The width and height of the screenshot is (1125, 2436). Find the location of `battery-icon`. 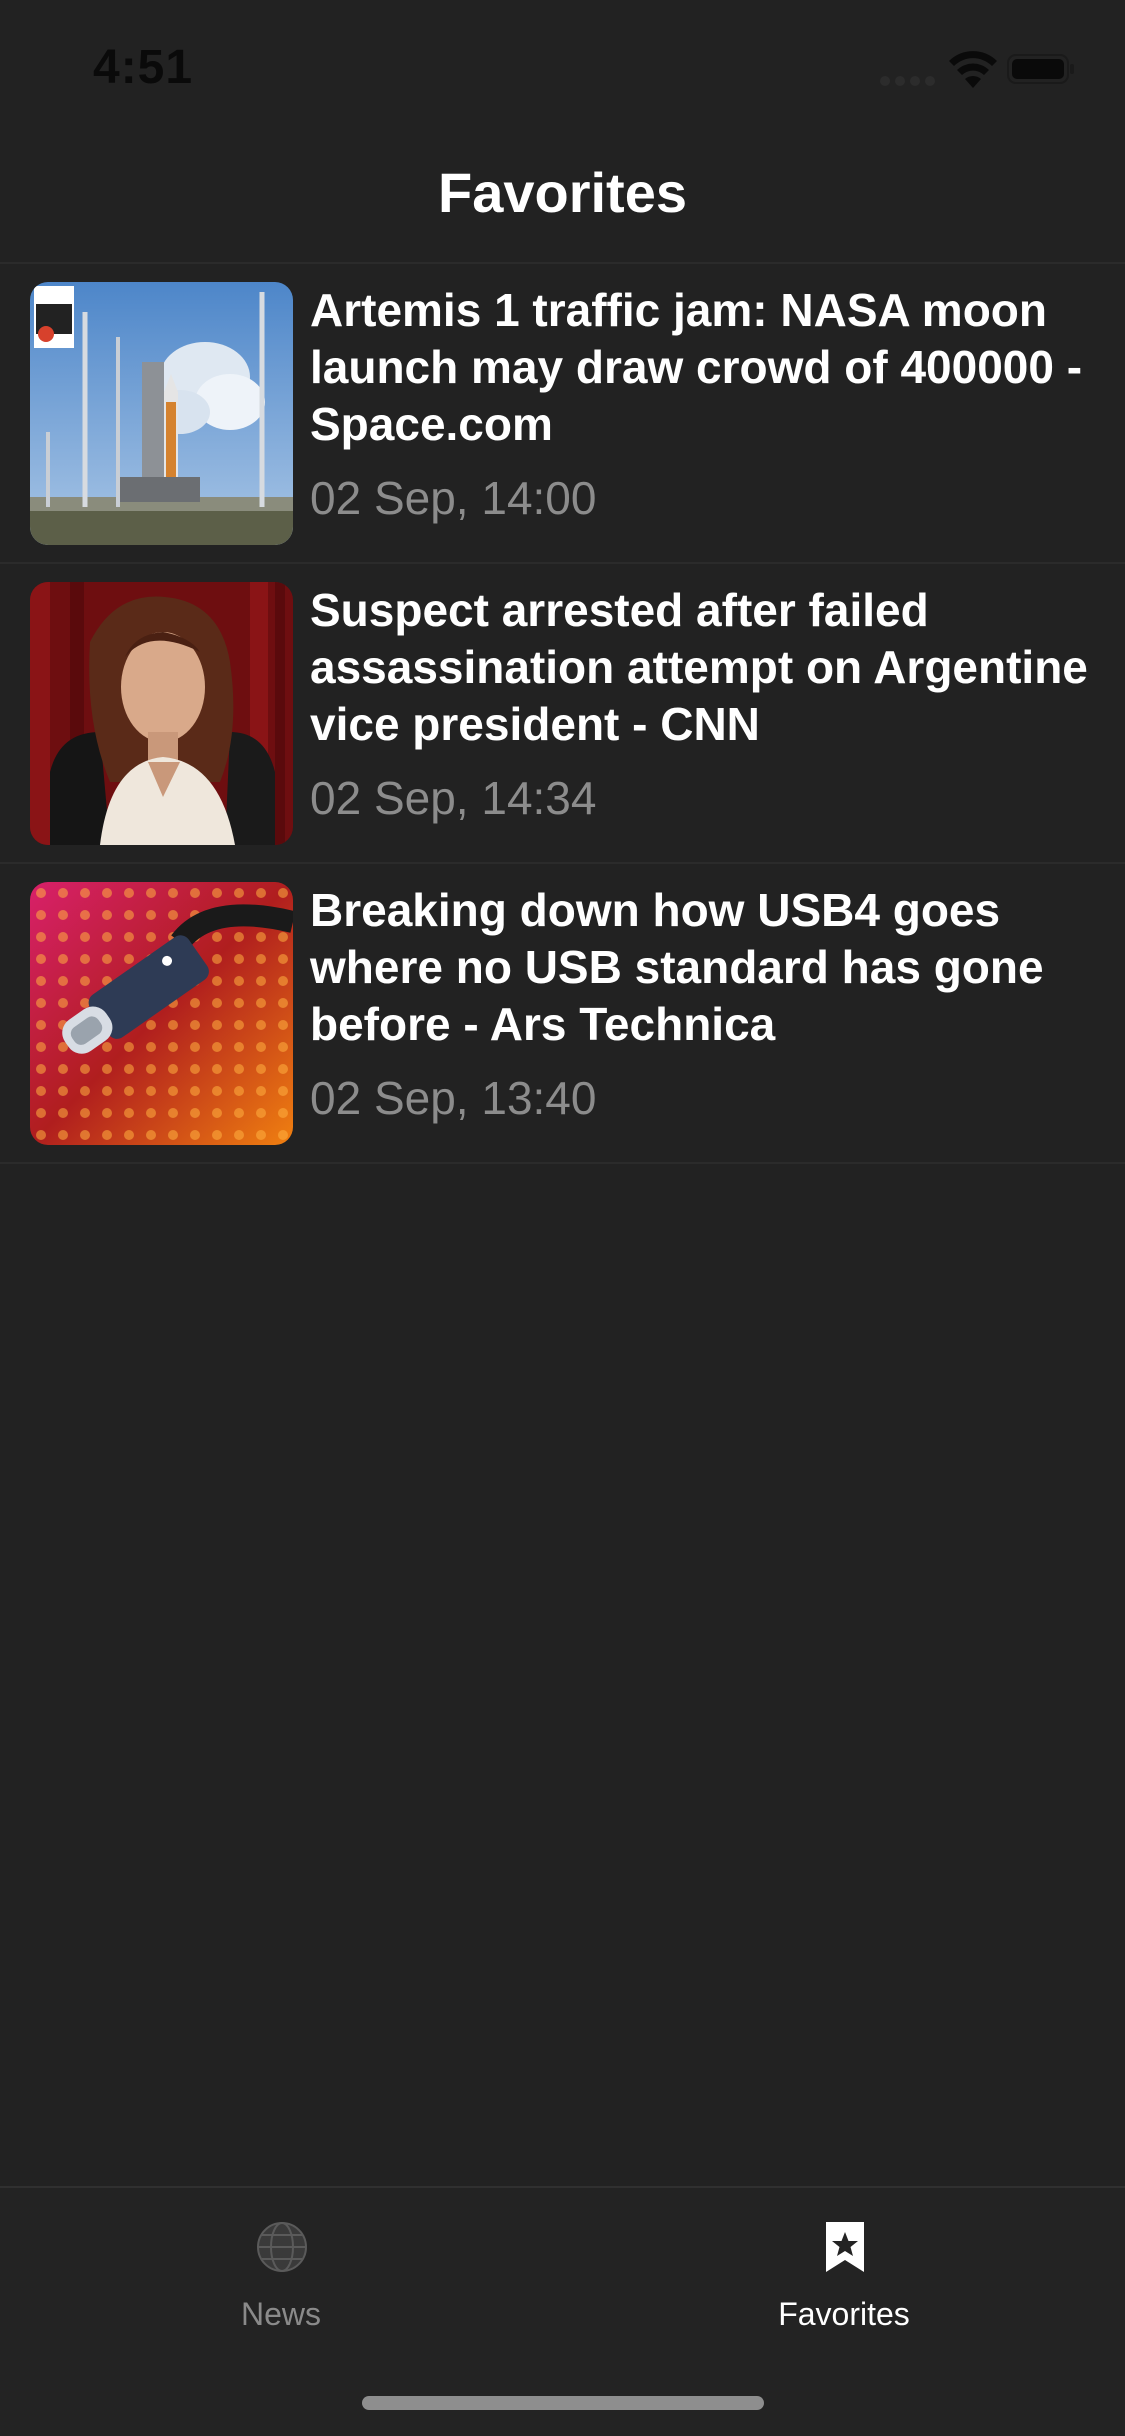

battery-icon is located at coordinates (1040, 69).